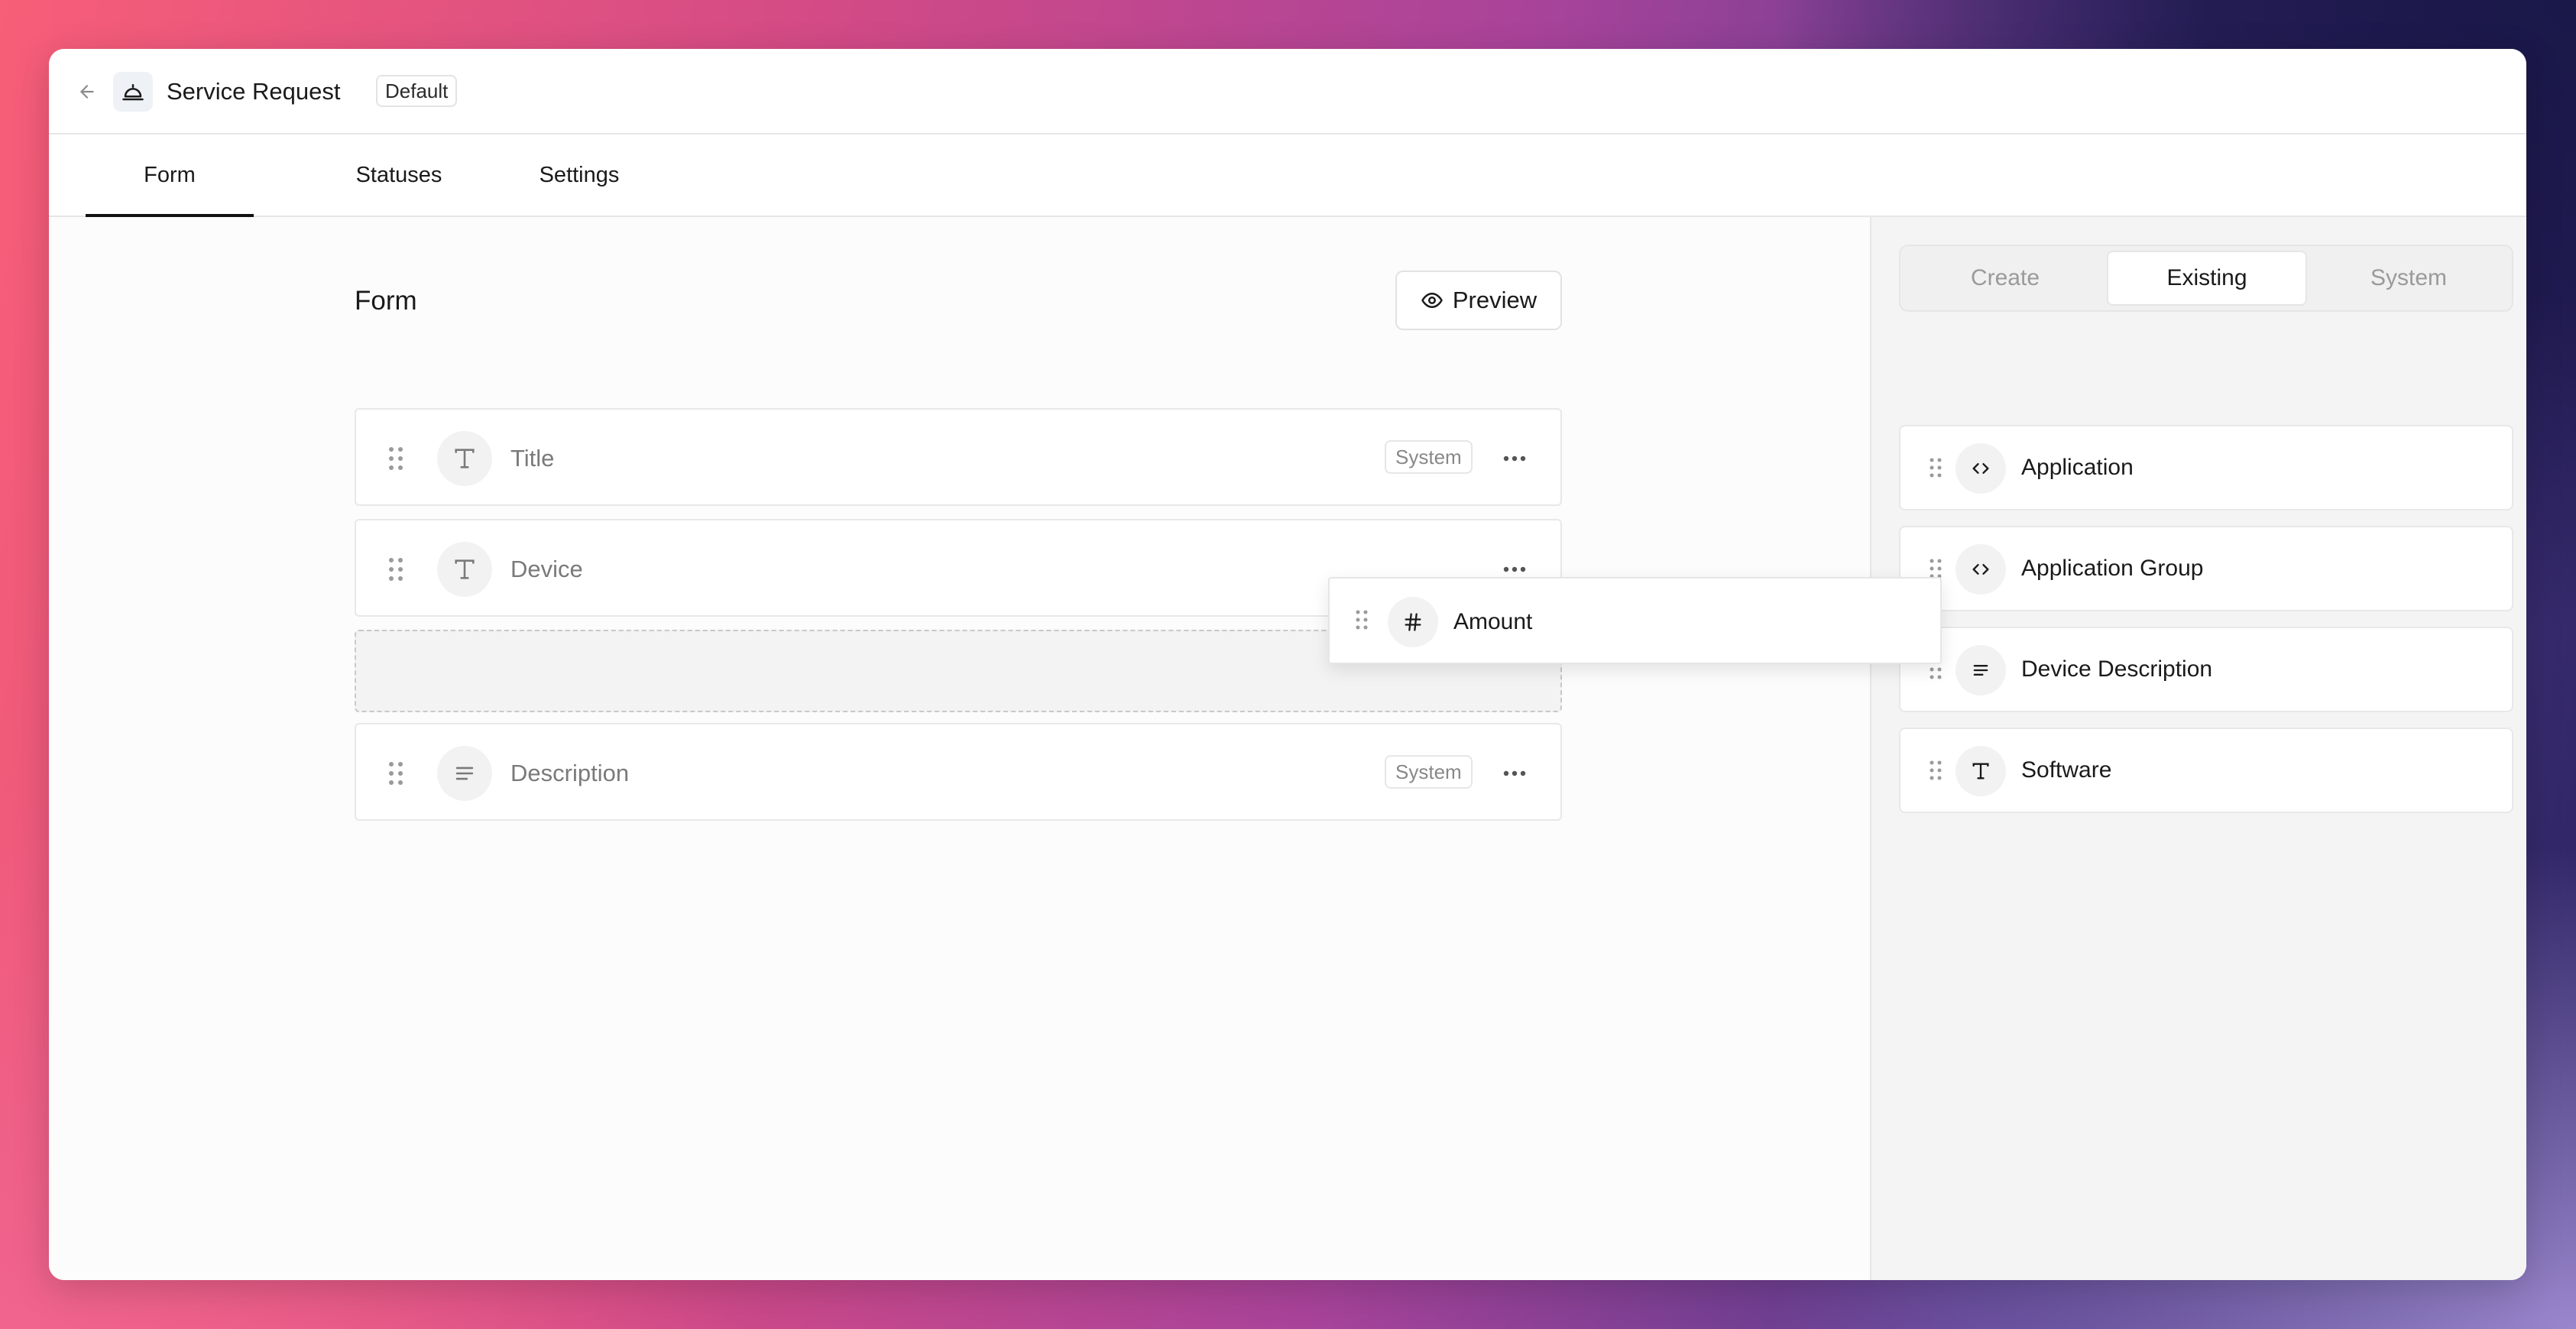 The image size is (2576, 1329). Describe the element at coordinates (570, 773) in the screenshot. I see `field-label: Description` at that location.